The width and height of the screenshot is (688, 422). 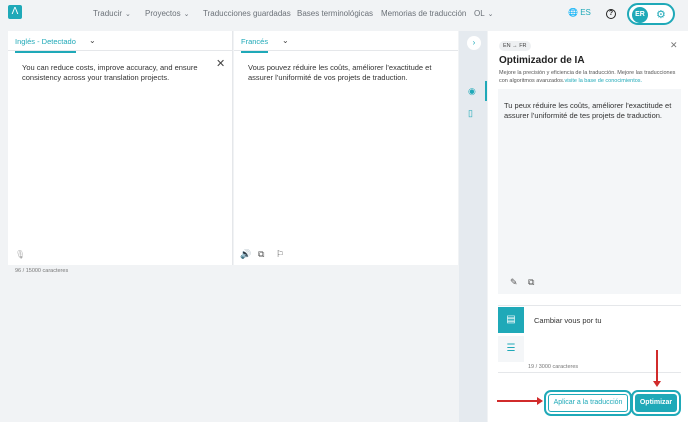 What do you see at coordinates (603, 81) in the screenshot?
I see `knowledge-base-link: visite la base de conocimientos.` at bounding box center [603, 81].